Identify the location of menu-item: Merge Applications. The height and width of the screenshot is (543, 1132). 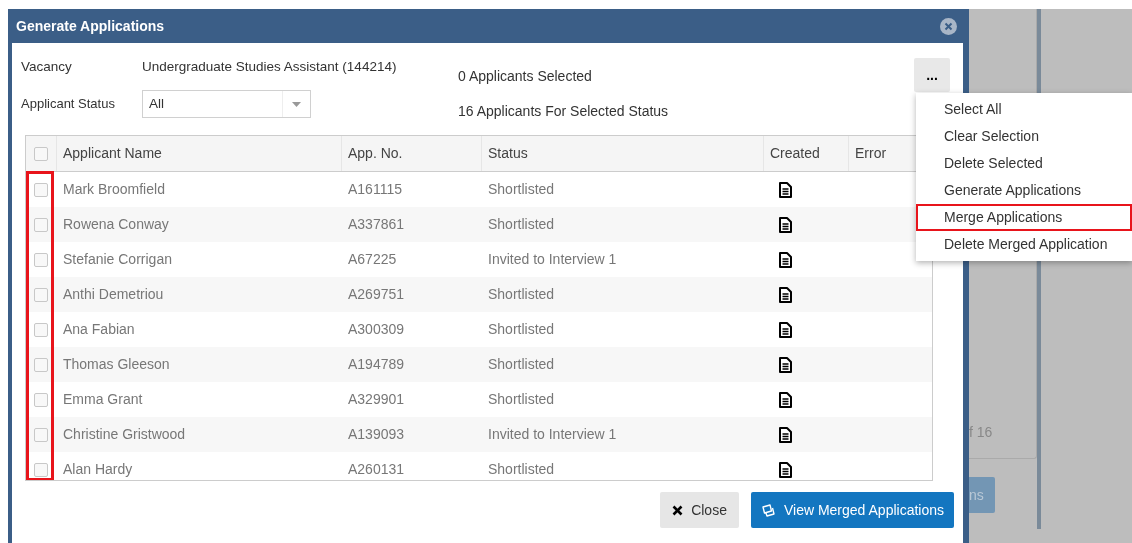
(1024, 217).